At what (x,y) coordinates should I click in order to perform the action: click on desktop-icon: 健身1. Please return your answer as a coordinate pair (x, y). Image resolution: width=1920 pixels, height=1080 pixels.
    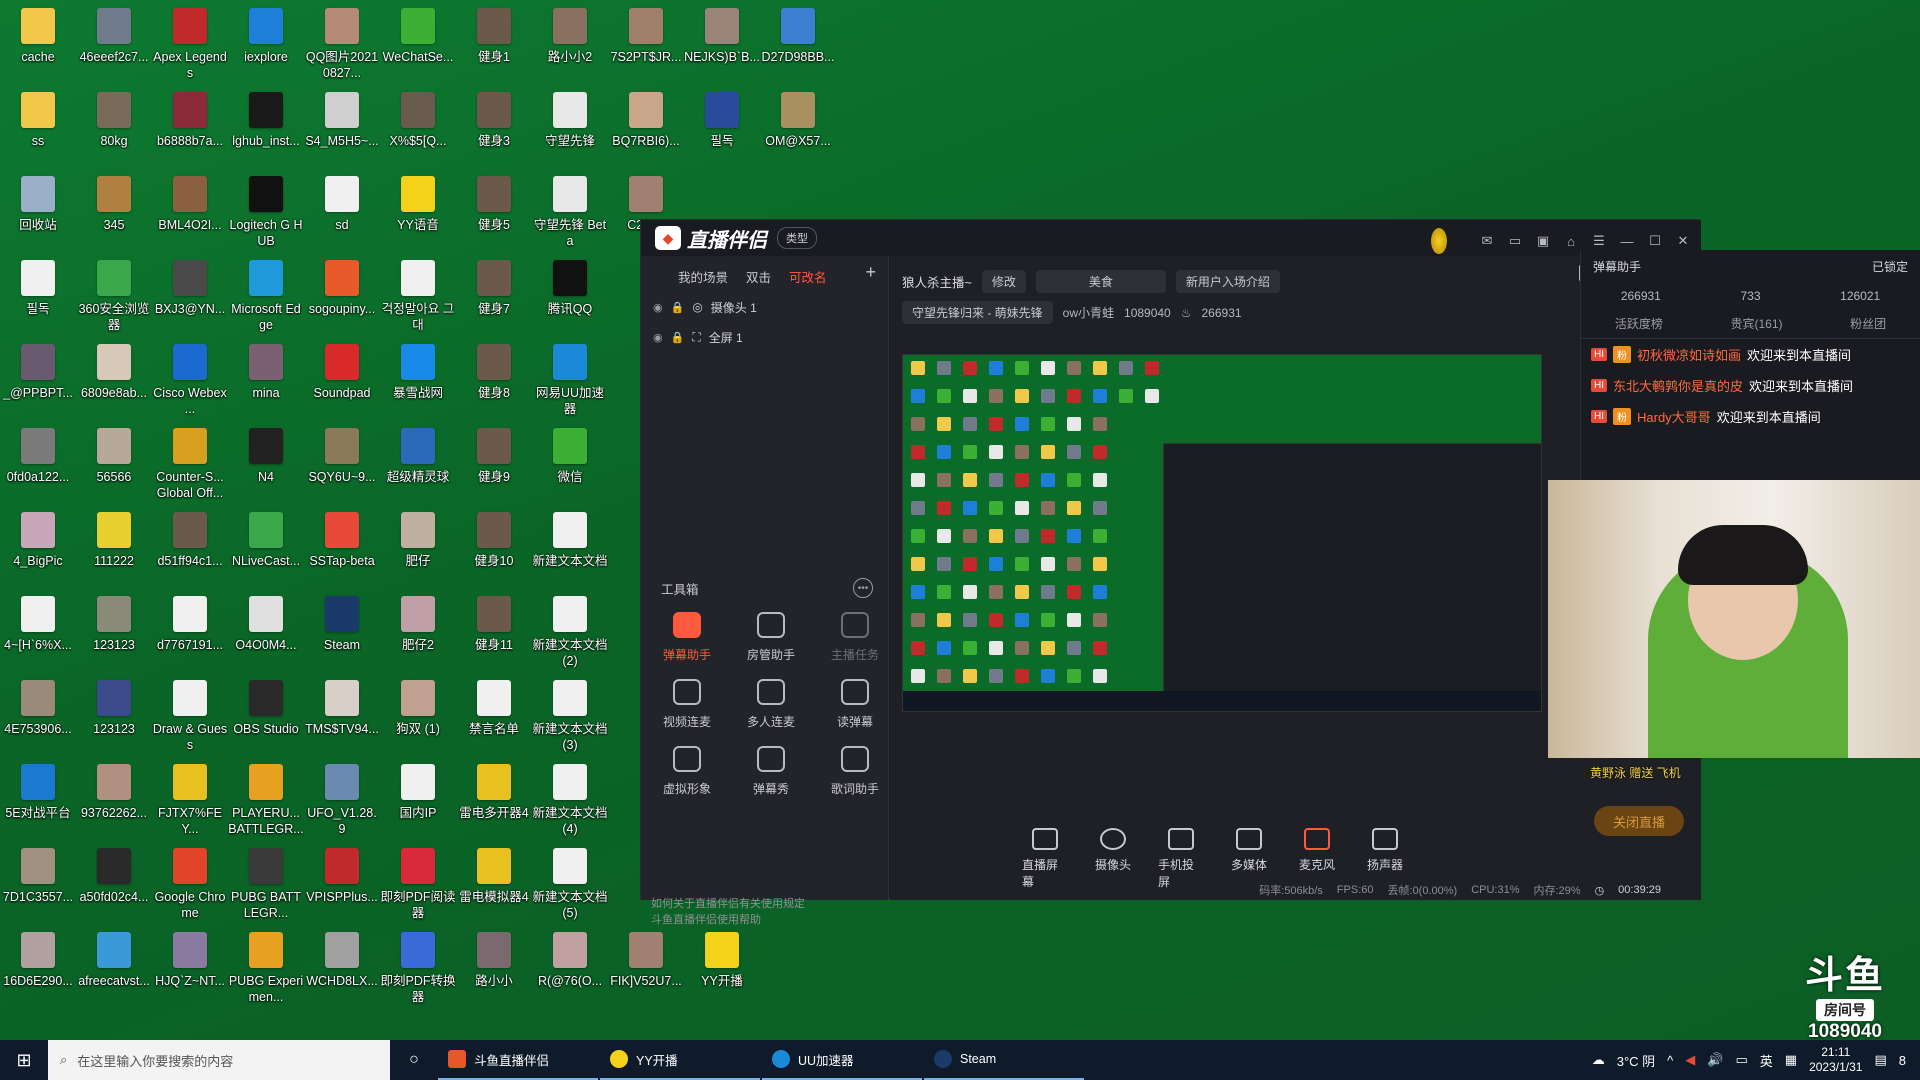
    Looking at the image, I should click on (494, 45).